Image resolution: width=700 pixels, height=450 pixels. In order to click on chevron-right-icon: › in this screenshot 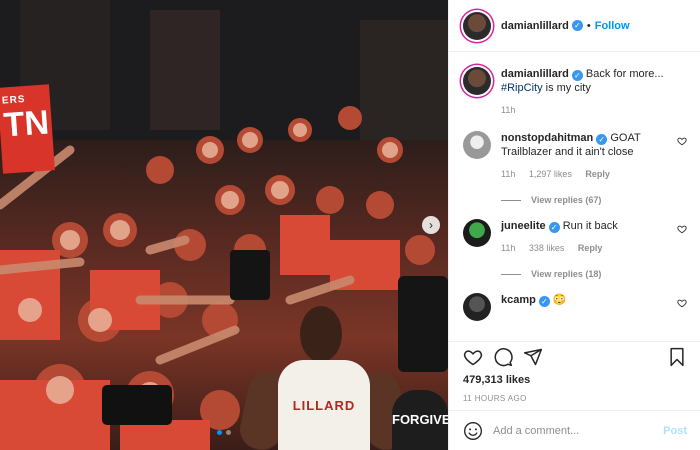, I will do `click(431, 225)`.